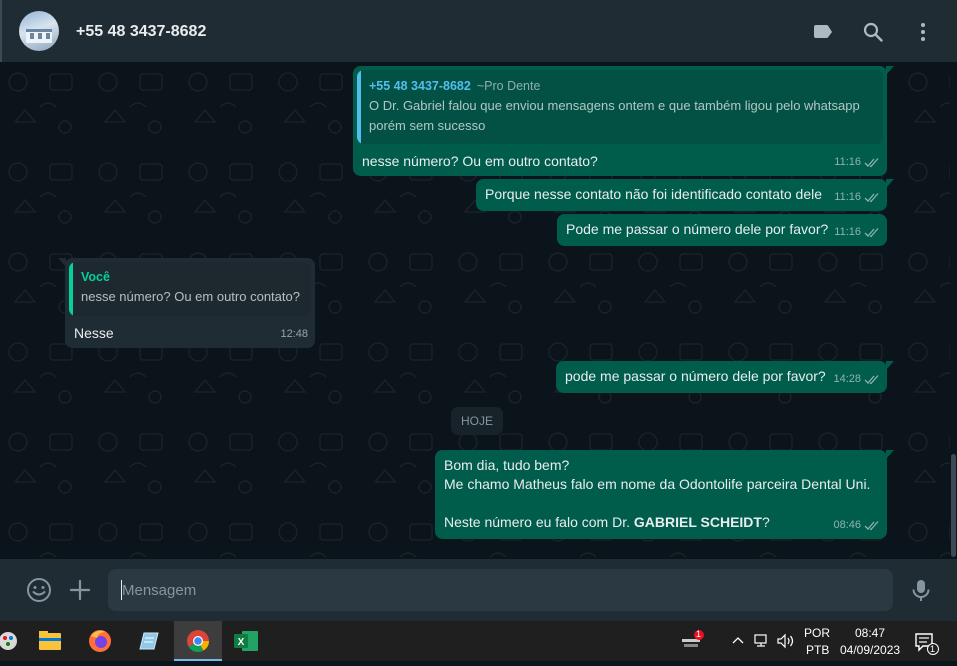  What do you see at coordinates (39, 590) in the screenshot?
I see `emoji-icon` at bounding box center [39, 590].